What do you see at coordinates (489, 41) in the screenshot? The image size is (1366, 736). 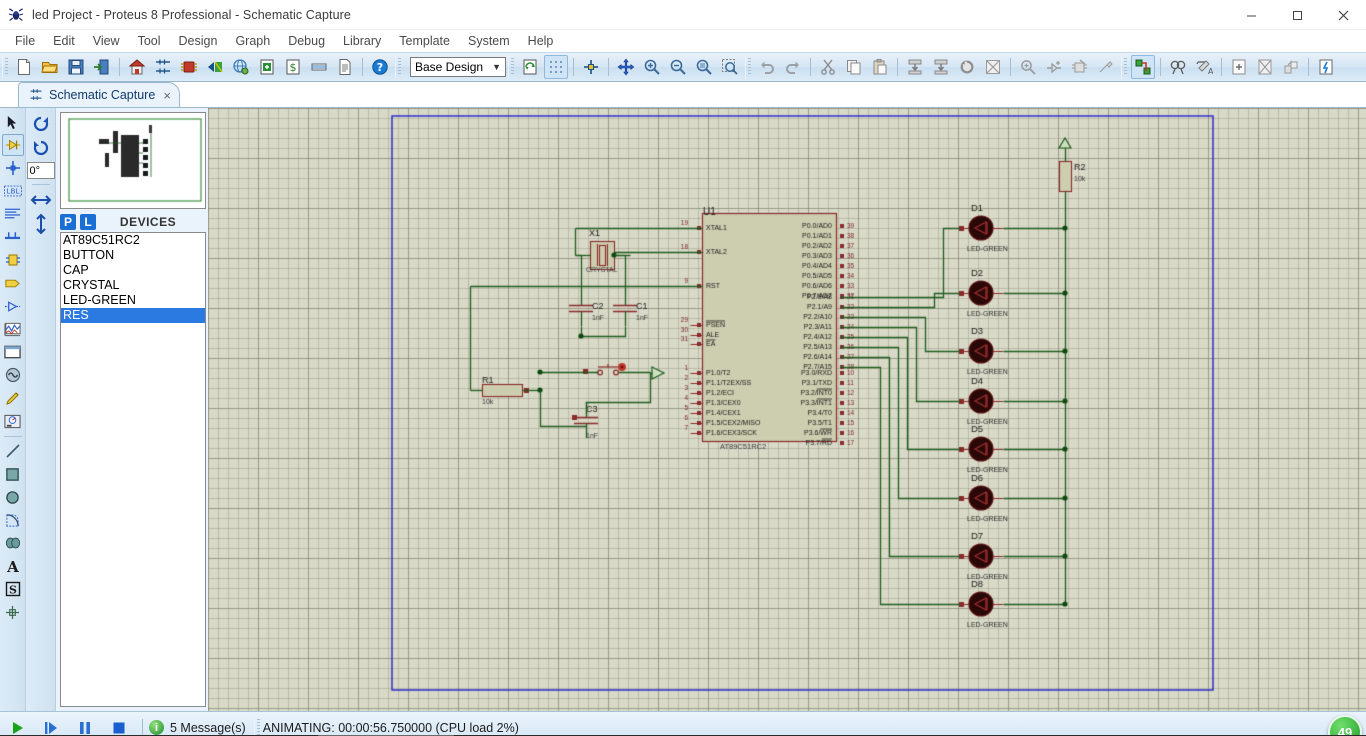 I see `menu-system: System` at bounding box center [489, 41].